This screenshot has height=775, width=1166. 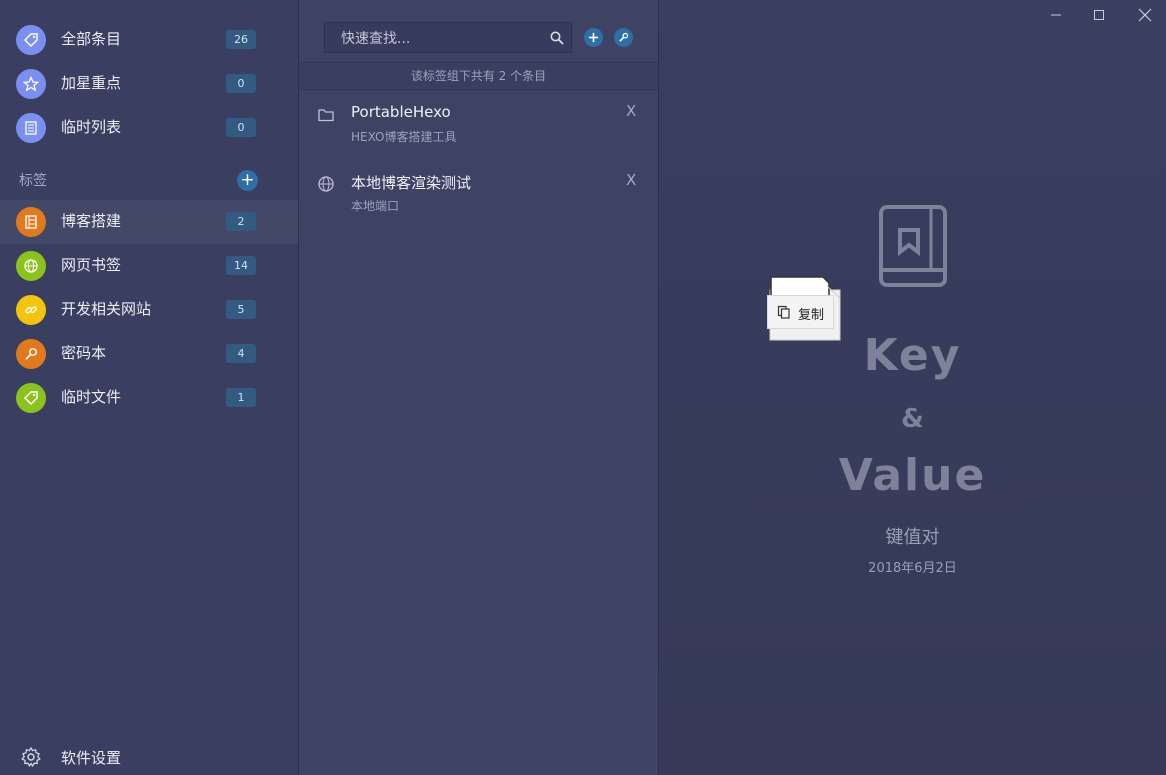 What do you see at coordinates (91, 221) in the screenshot?
I see `sidebar-item-label: 博客搭建` at bounding box center [91, 221].